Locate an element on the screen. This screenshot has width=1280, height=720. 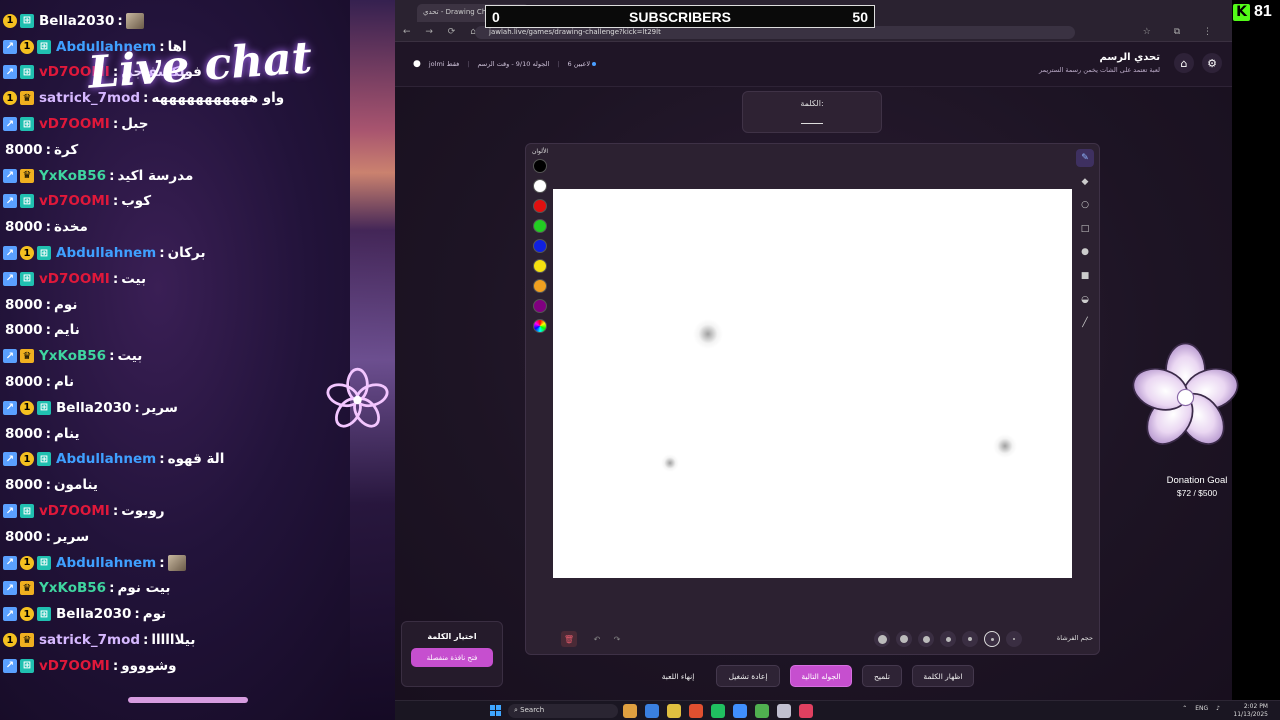
spotify-icon is located at coordinates (718, 711).